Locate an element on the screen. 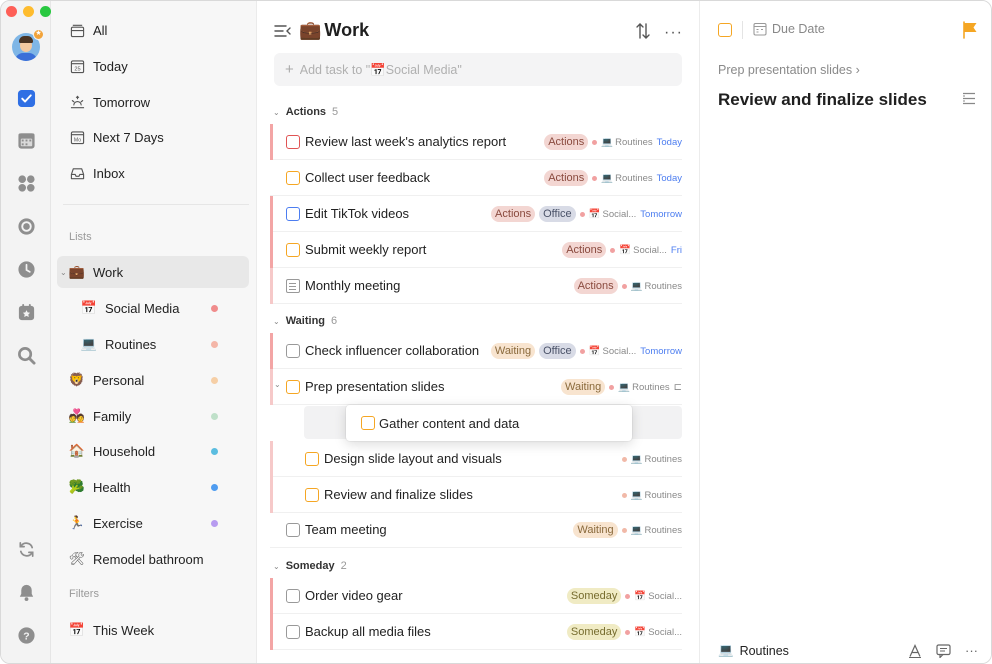  sidebar-item-household: 🏠 Household is located at coordinates (153, 451).